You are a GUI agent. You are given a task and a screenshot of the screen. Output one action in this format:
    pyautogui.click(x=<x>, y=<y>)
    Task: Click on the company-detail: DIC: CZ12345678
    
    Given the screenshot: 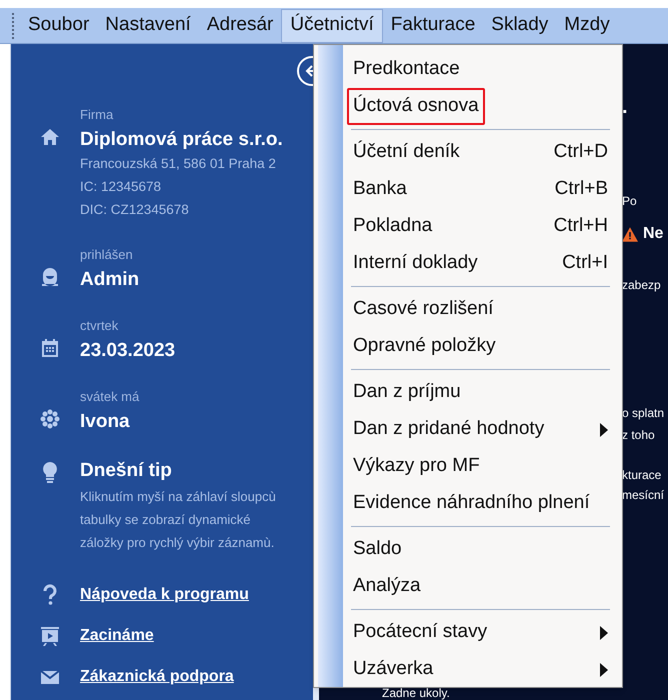 What is the action you would take?
    pyautogui.click(x=135, y=210)
    